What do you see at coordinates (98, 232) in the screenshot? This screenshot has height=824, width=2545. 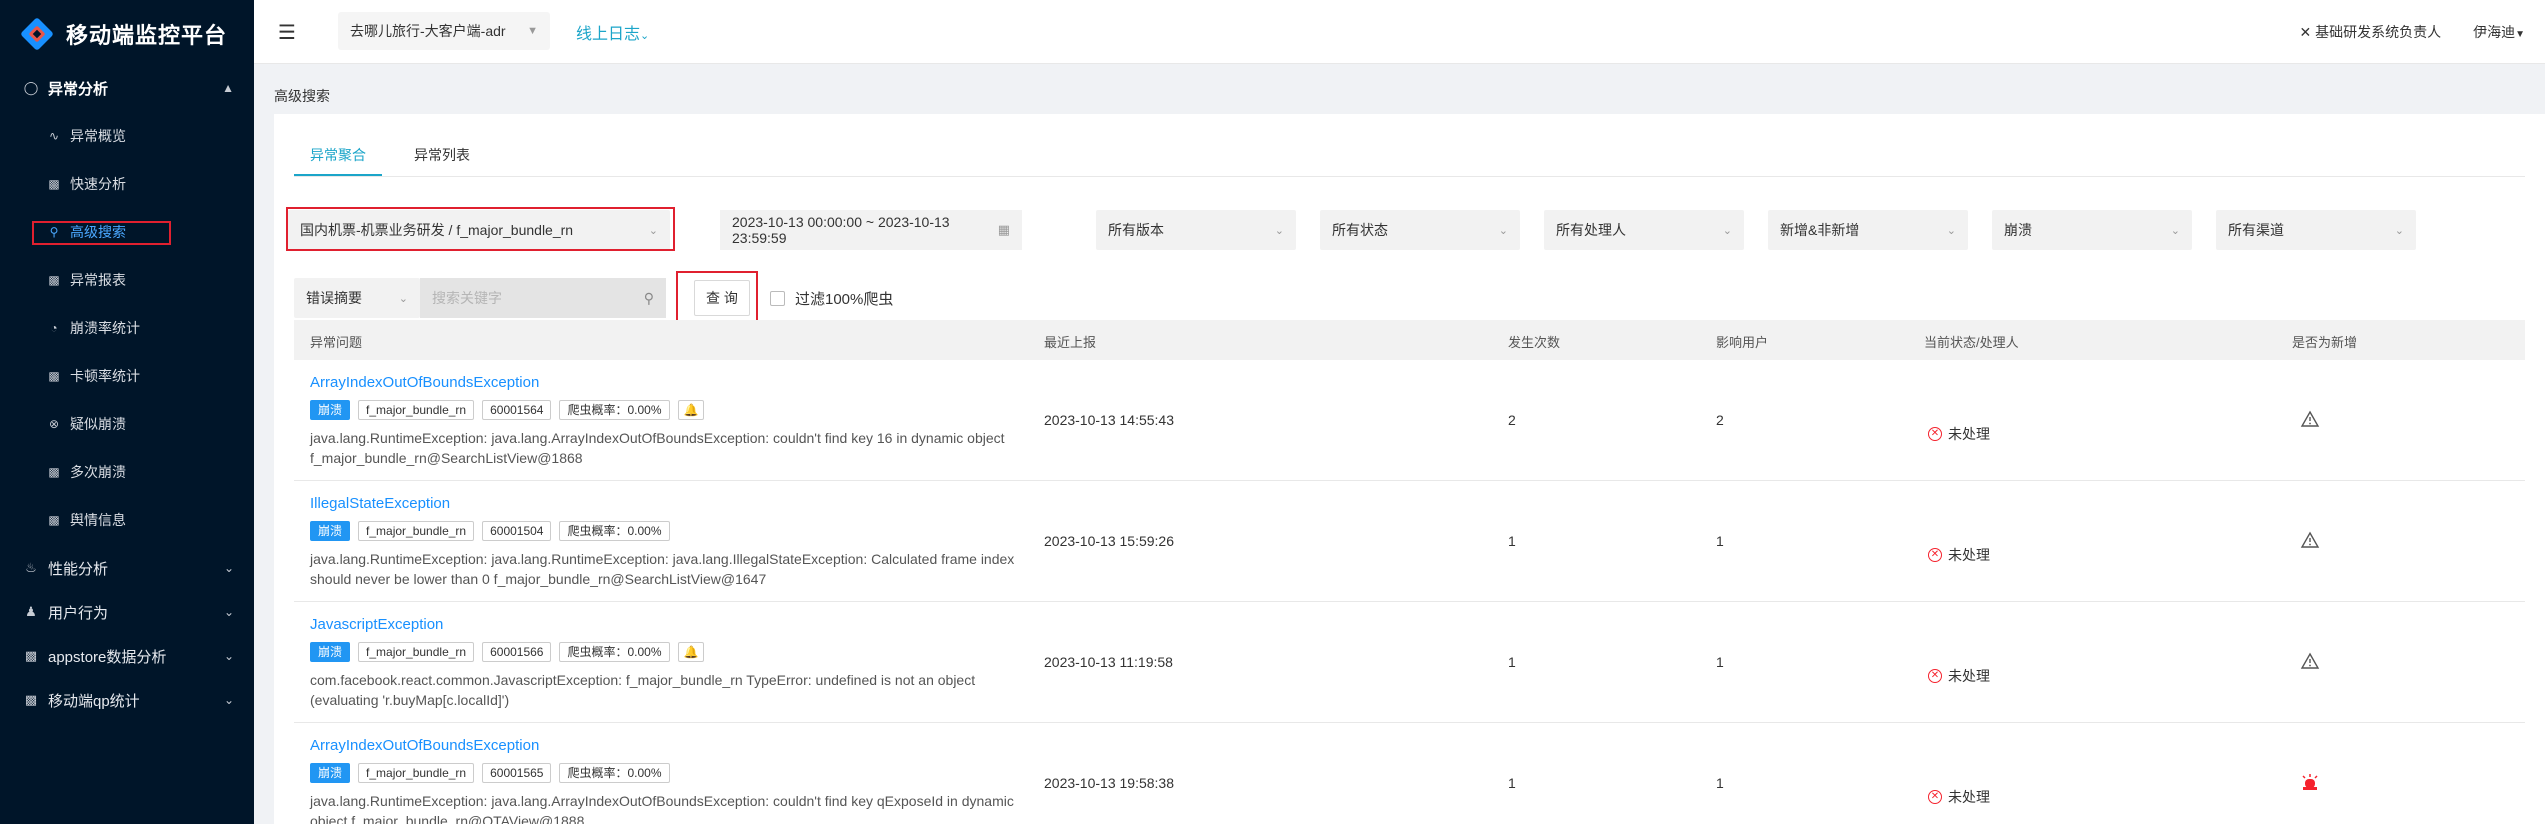 I see `sidebar-item-label: 高级搜索` at bounding box center [98, 232].